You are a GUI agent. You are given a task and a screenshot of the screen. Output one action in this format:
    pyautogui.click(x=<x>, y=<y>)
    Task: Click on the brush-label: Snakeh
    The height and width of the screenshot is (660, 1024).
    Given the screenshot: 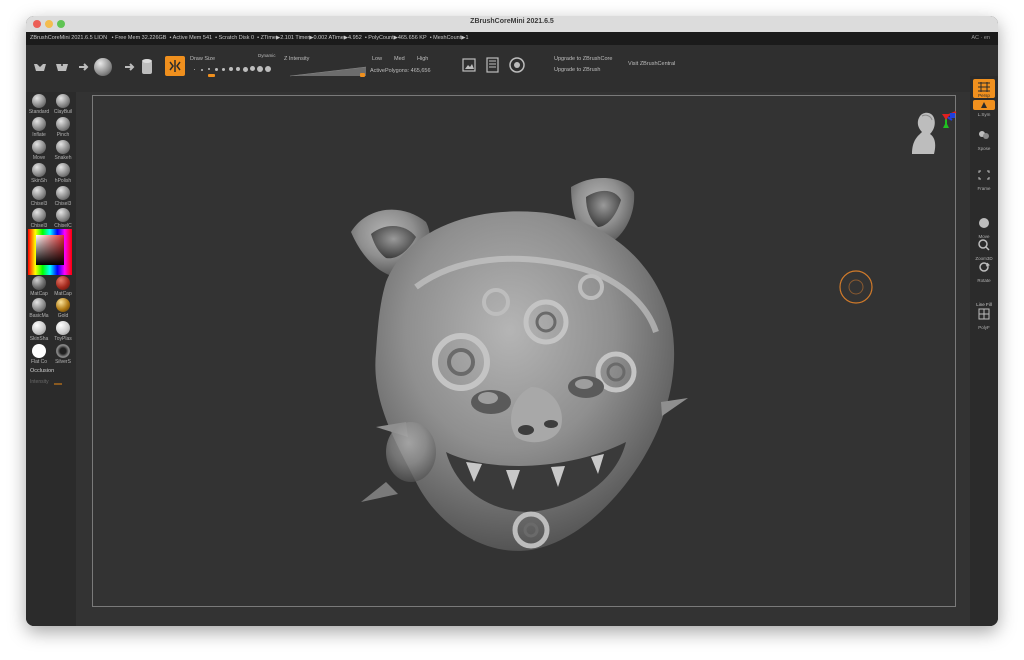 What is the action you would take?
    pyautogui.click(x=63, y=158)
    